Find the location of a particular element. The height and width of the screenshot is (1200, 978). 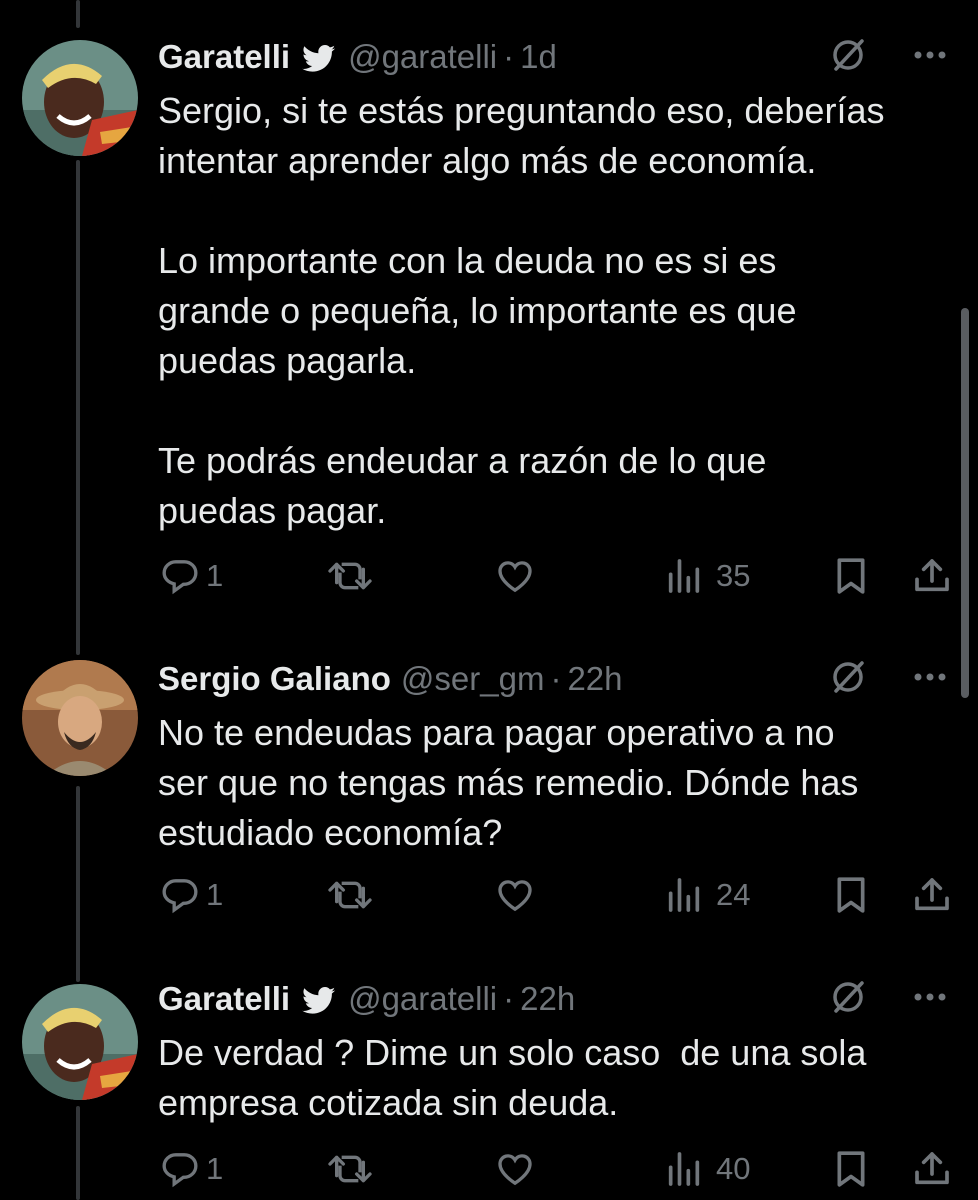

views-button: 40 is located at coordinates (707, 1169).